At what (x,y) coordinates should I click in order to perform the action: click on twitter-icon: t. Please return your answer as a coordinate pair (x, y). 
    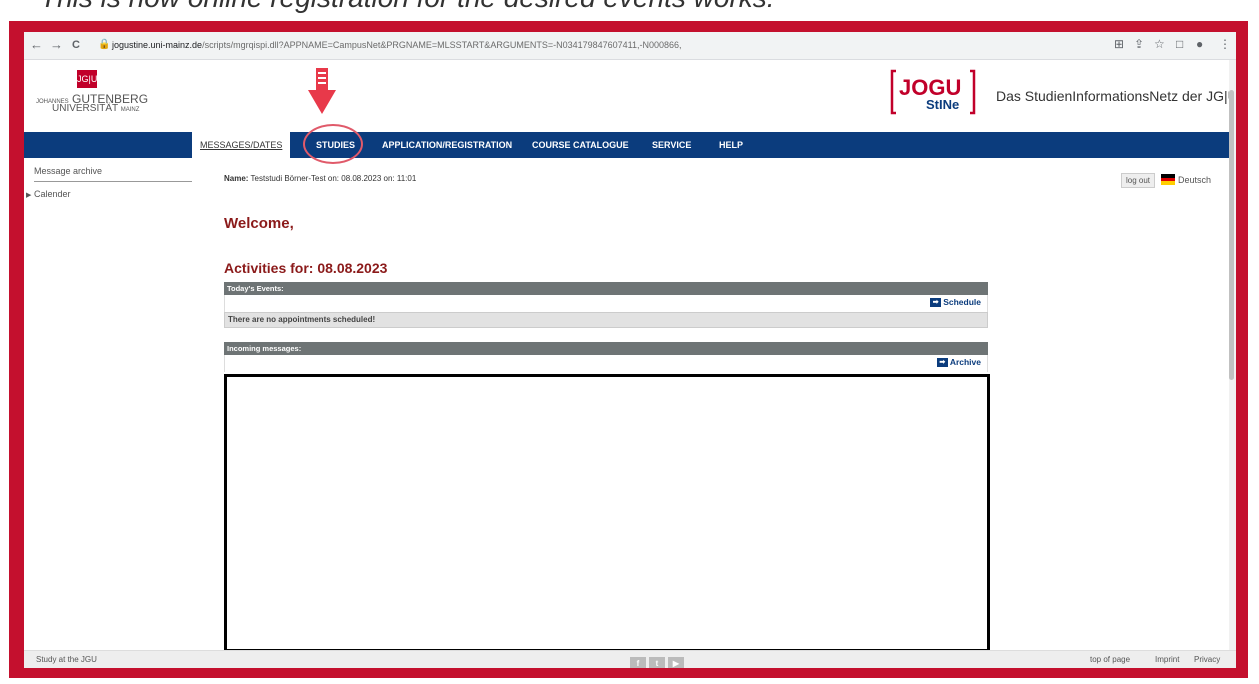
    Looking at the image, I should click on (657, 662).